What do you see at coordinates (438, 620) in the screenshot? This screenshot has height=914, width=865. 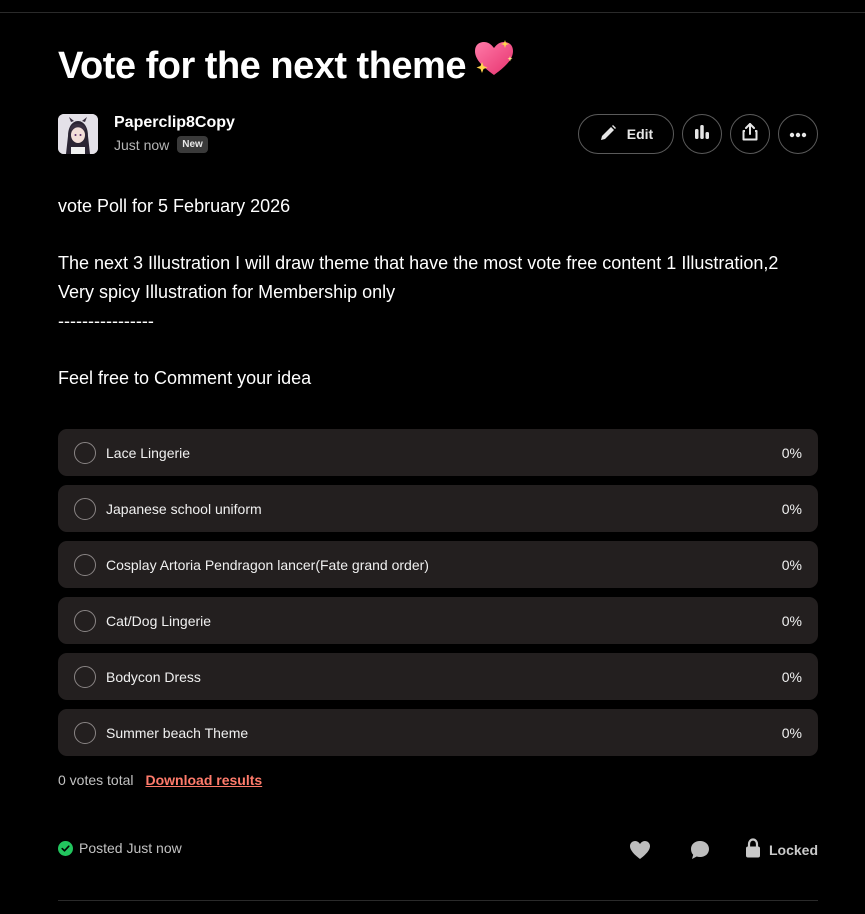 I see `poll-option: Cat/Dog Lingerie 0%` at bounding box center [438, 620].